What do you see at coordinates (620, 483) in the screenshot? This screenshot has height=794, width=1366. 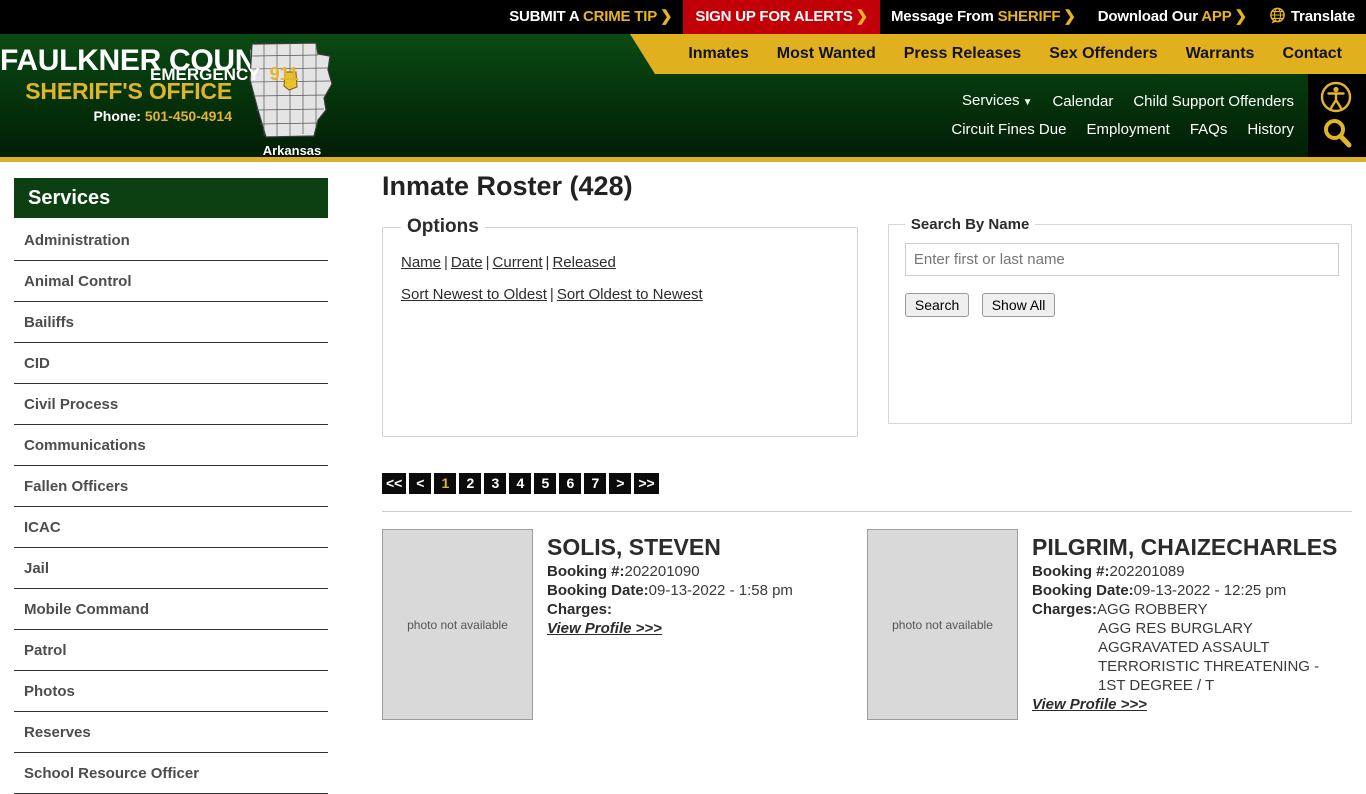 I see `pagination-item-next: >` at bounding box center [620, 483].